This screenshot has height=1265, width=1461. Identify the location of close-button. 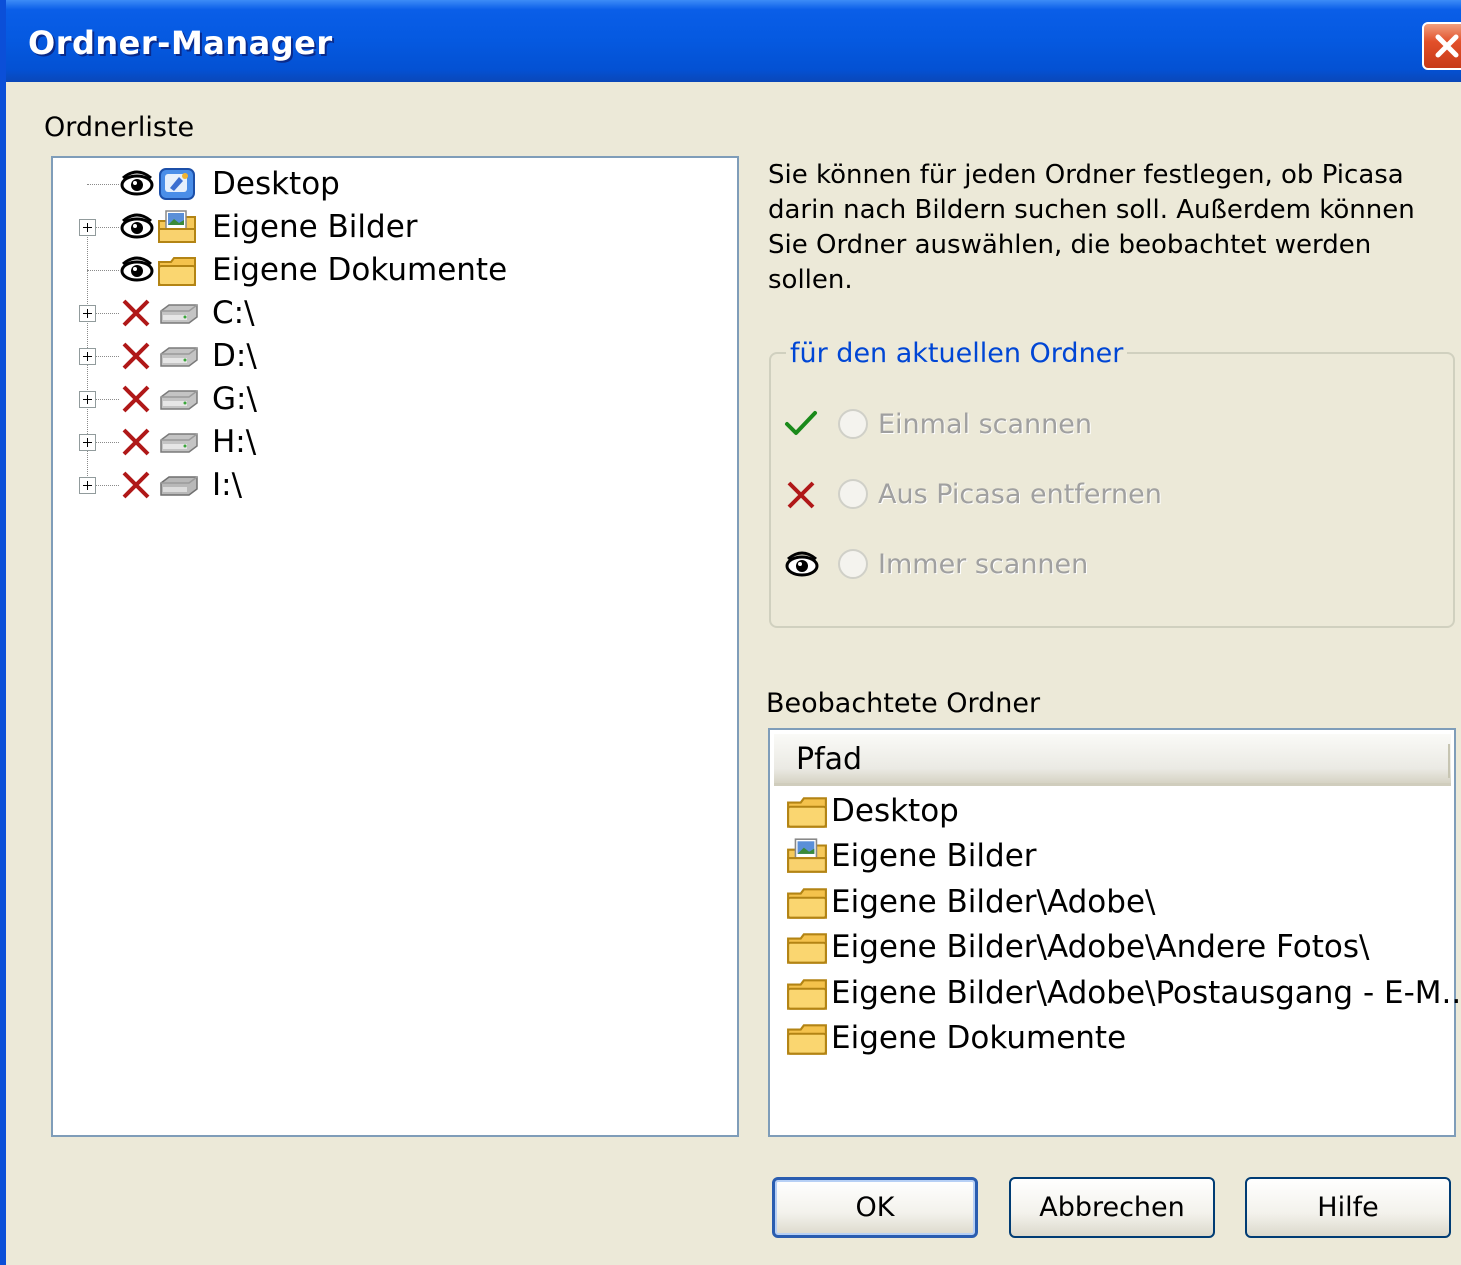
(1441, 46).